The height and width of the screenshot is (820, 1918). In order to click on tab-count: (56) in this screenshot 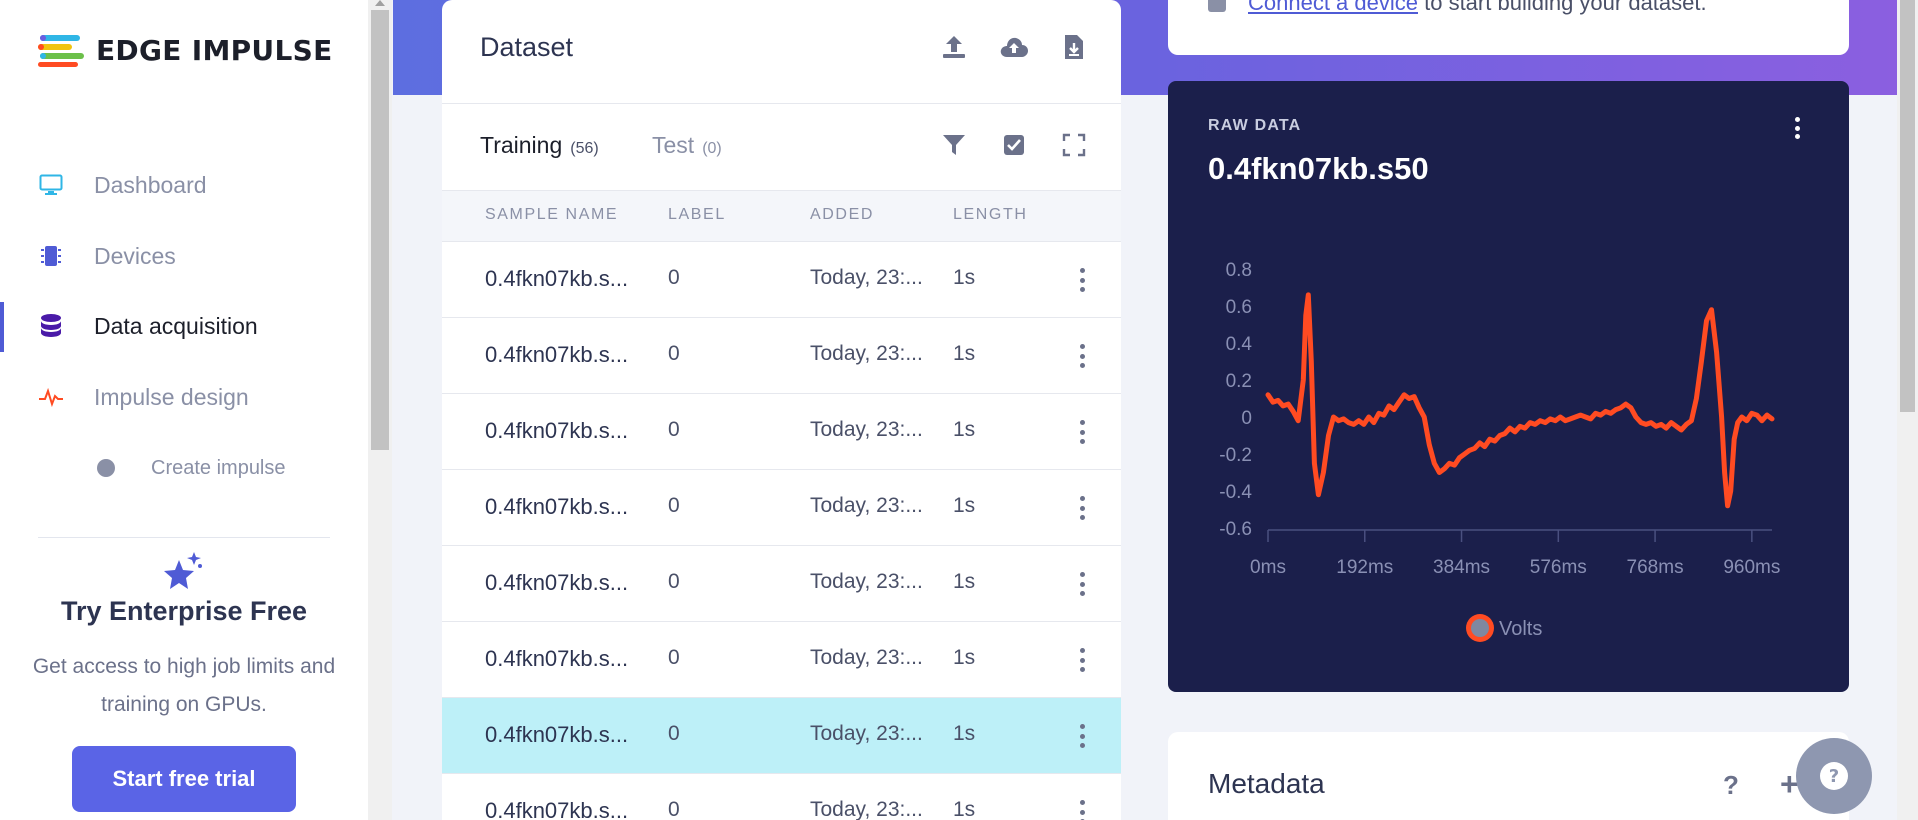, I will do `click(584, 148)`.